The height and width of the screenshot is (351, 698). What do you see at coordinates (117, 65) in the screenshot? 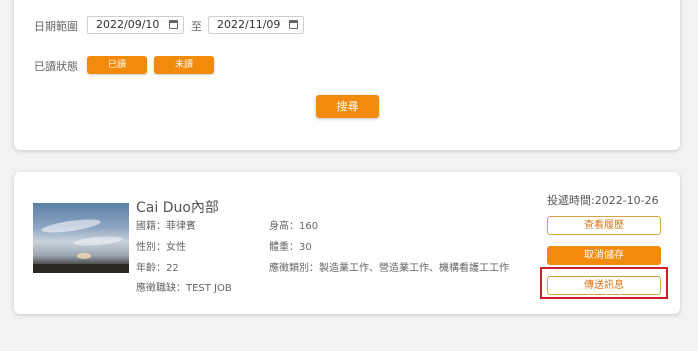
I see `read-filter-button: 已讀` at bounding box center [117, 65].